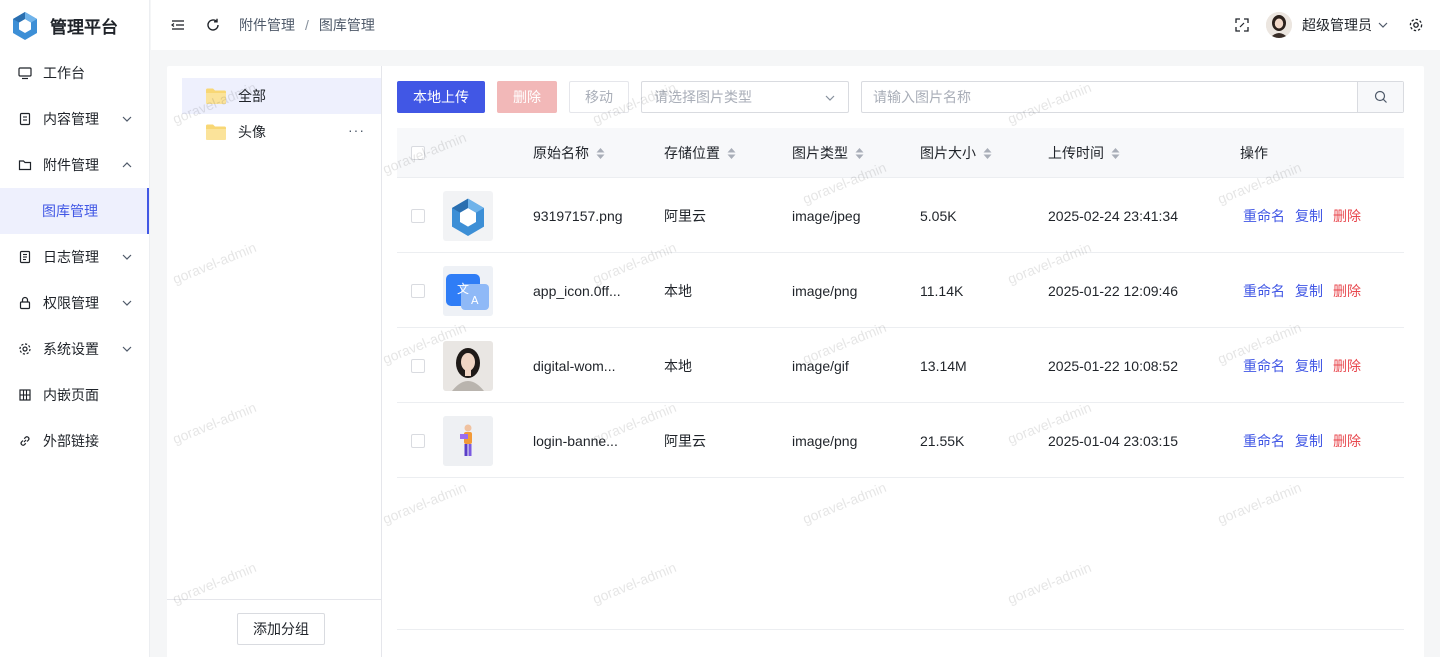  Describe the element at coordinates (1380, 97) in the screenshot. I see `search-button` at that location.